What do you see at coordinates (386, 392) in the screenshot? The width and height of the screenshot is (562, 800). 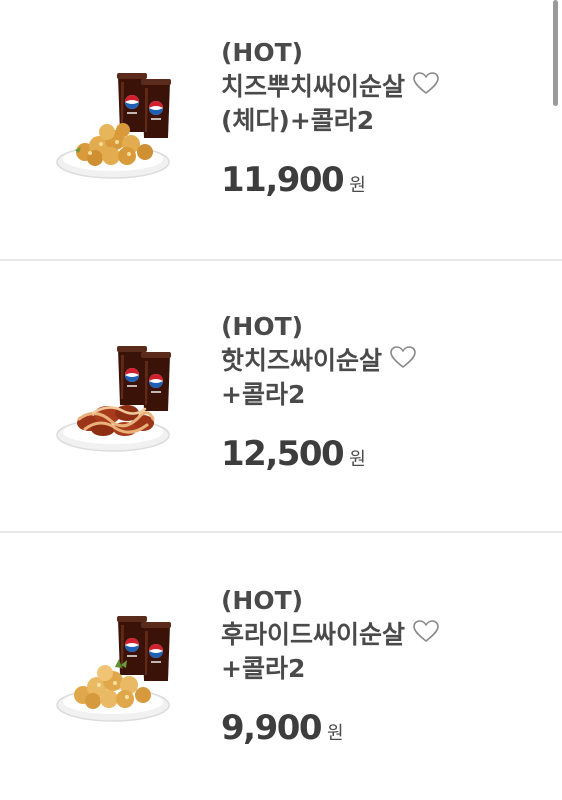 I see `menu-item-info: (HOT) 핫치즈싸이순살 +콜라2 12,500 원` at bounding box center [386, 392].